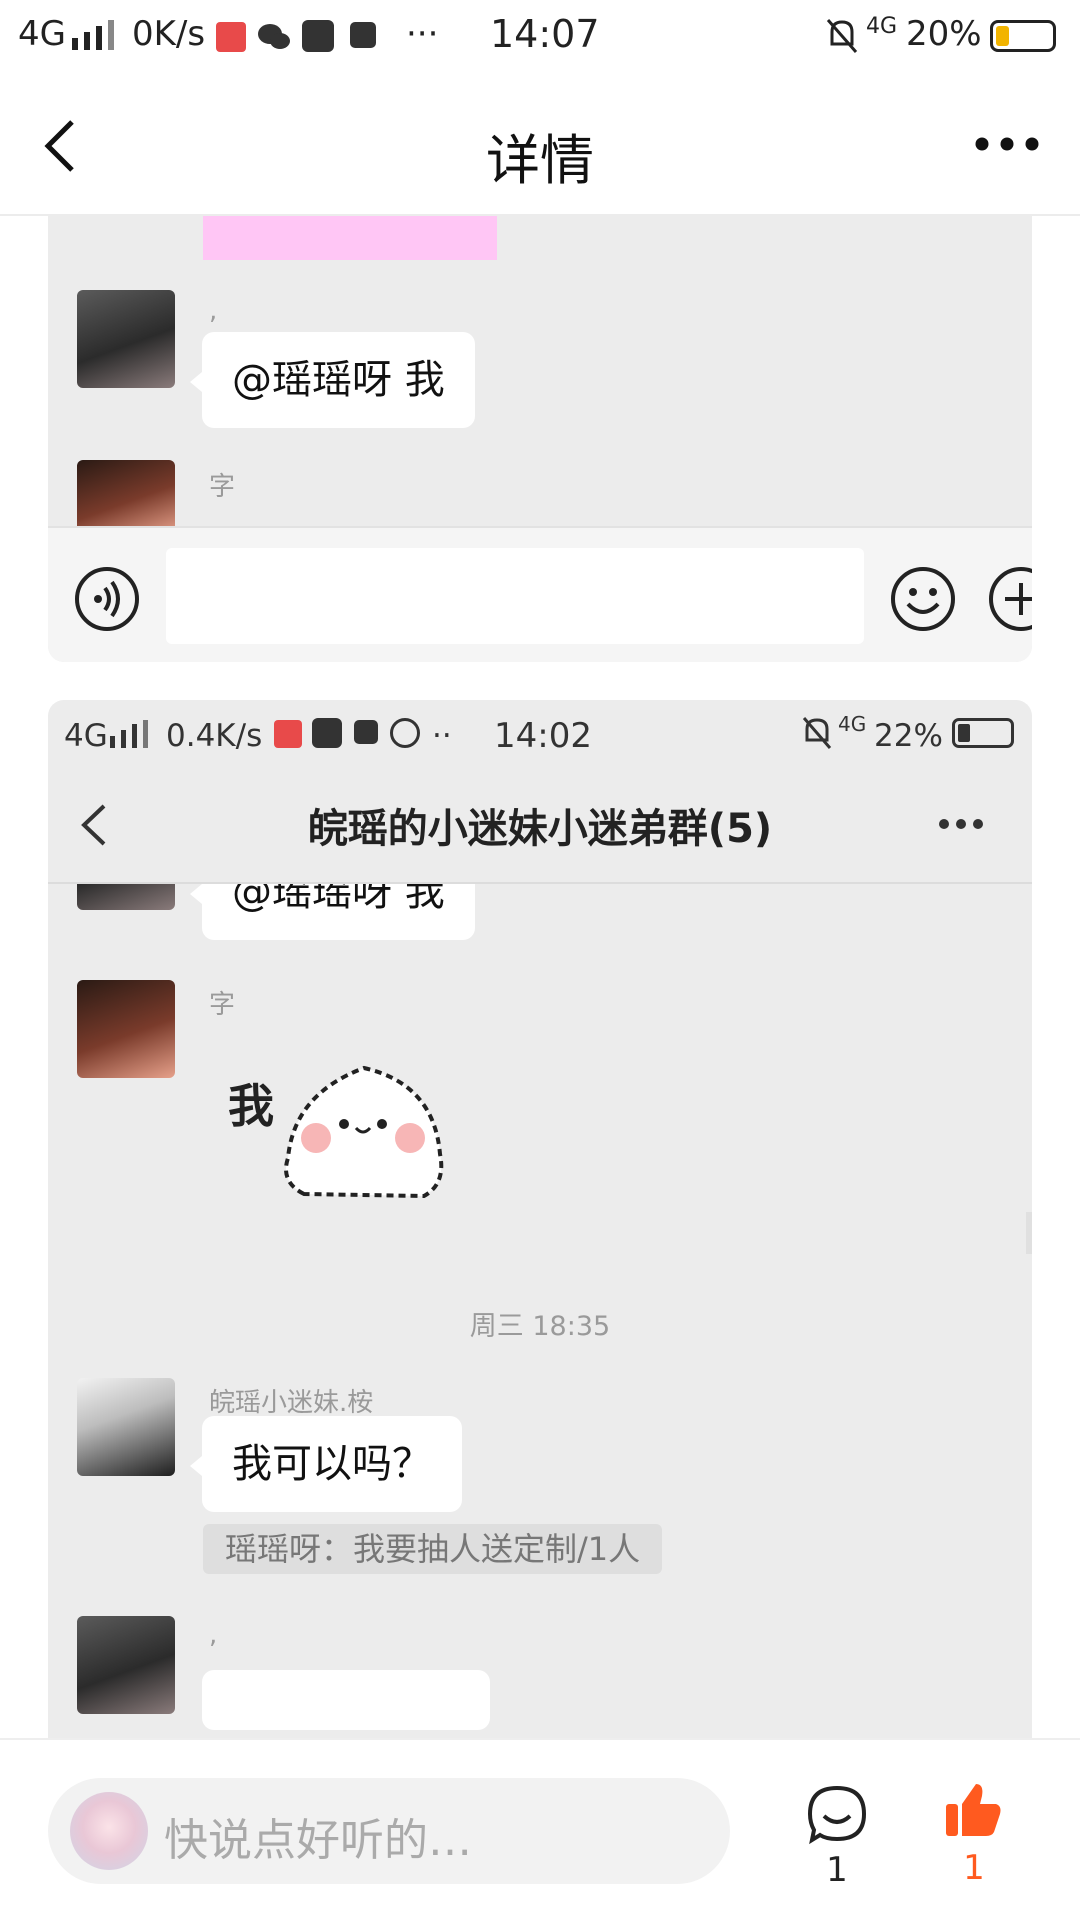 This screenshot has height=1922, width=1080. Describe the element at coordinates (540, 1326) in the screenshot. I see `timestamp: 周三 18:35` at that location.